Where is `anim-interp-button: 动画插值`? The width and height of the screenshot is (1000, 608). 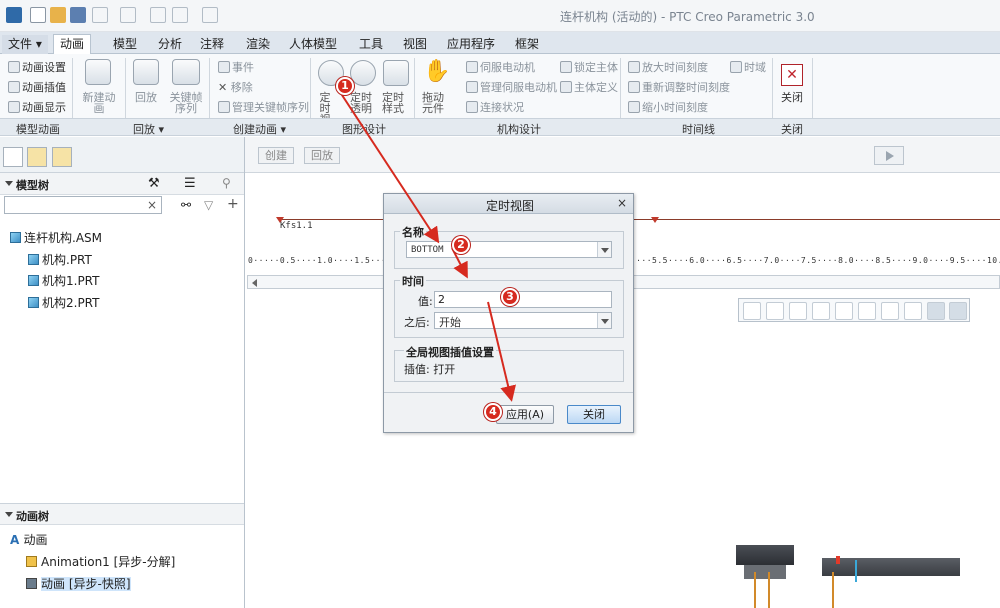
anim-interp-button: 动画插值 is located at coordinates (37, 87).